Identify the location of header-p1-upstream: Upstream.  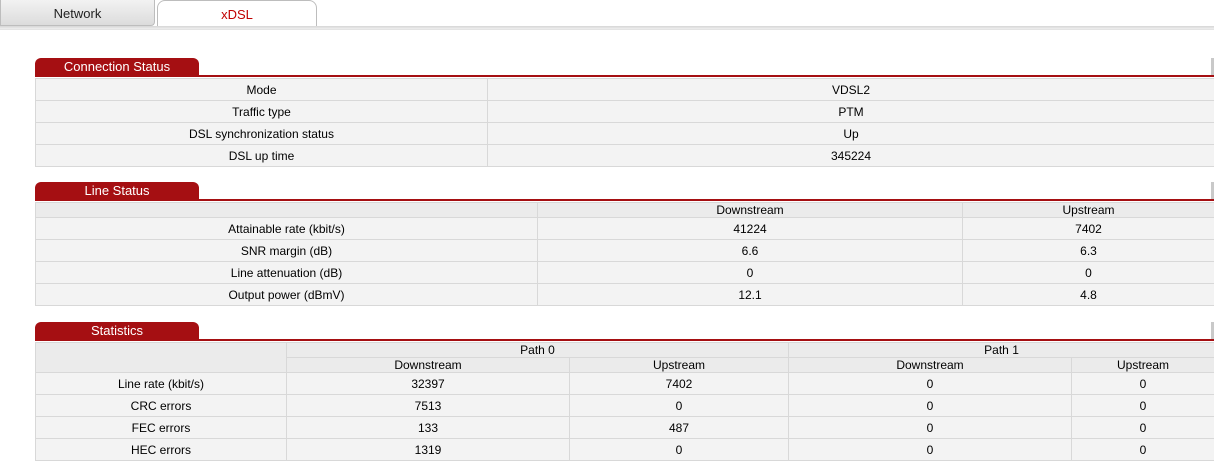
(1142, 365).